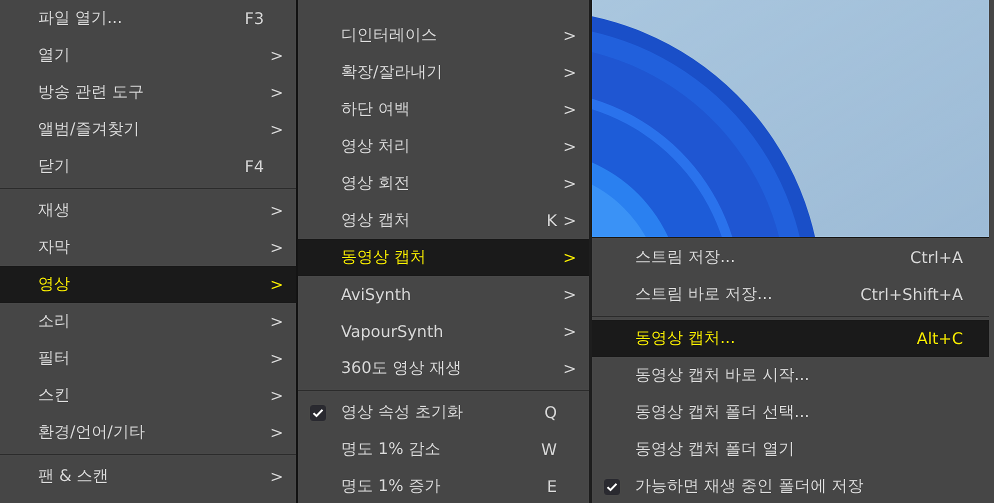  What do you see at coordinates (443, 331) in the screenshot?
I see `menu-item: VapourSynth >` at bounding box center [443, 331].